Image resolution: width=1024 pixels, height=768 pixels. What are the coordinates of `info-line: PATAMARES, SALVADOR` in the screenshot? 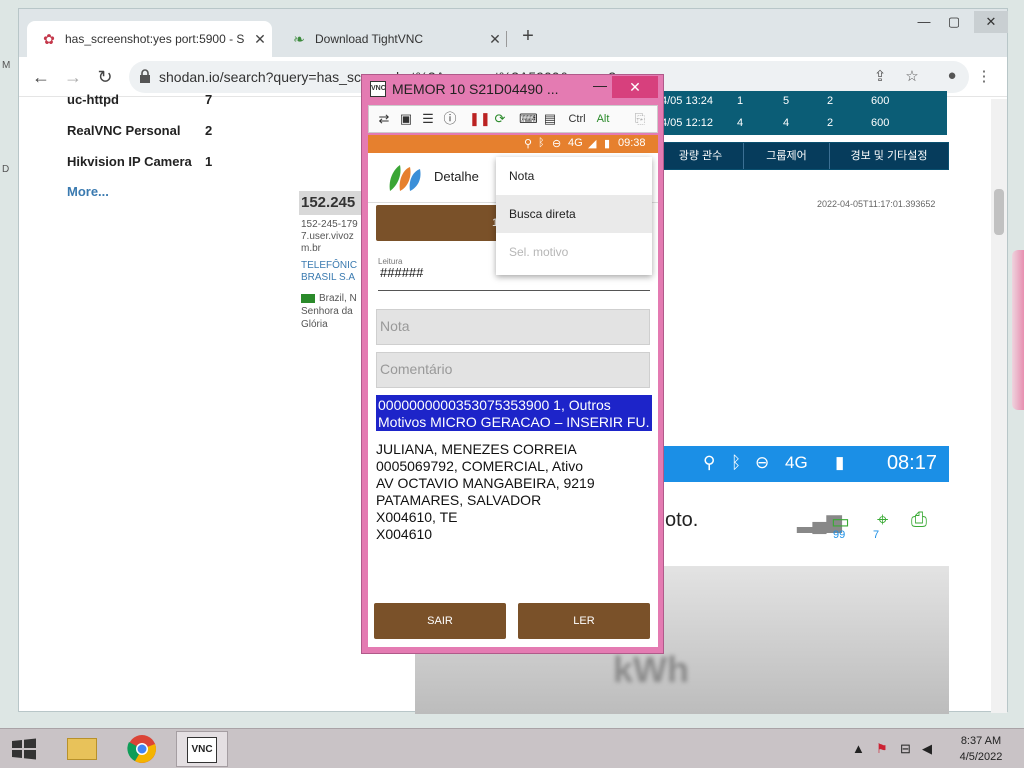 It's located at (459, 500).